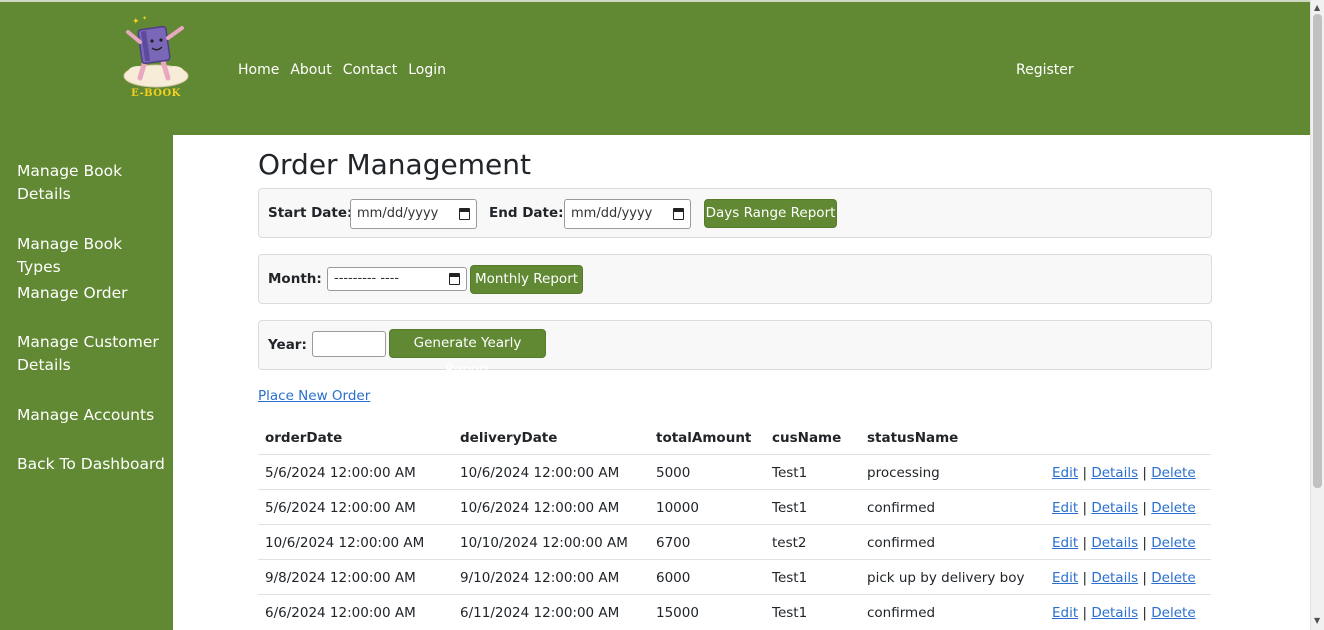 The width and height of the screenshot is (1324, 630). Describe the element at coordinates (370, 70) in the screenshot. I see `nav-contact: Contact` at that location.